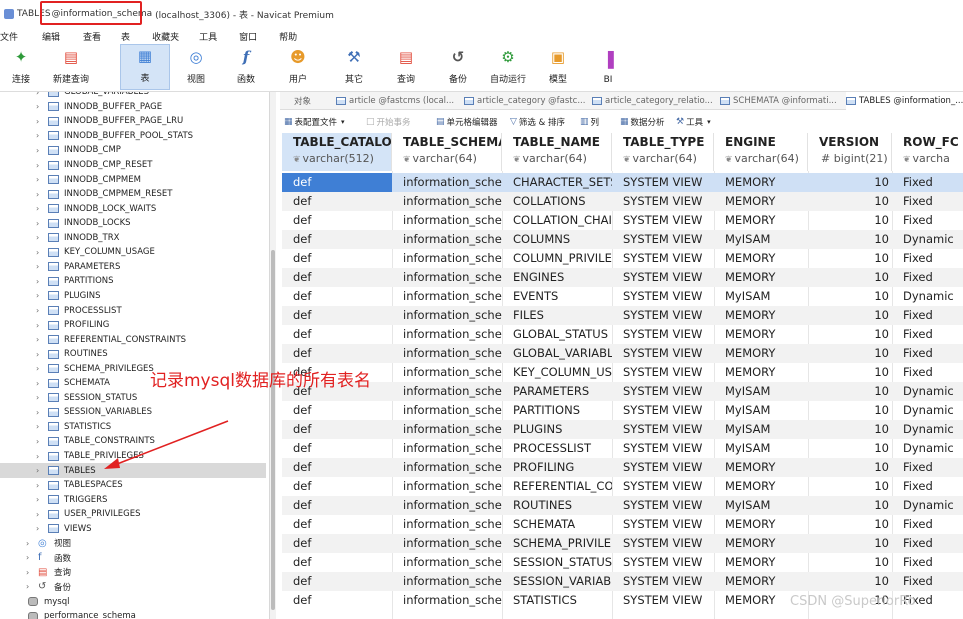 The width and height of the screenshot is (963, 619). What do you see at coordinates (557, 239) in the screenshot?
I see `cell-table-name: COLUMNS` at bounding box center [557, 239].